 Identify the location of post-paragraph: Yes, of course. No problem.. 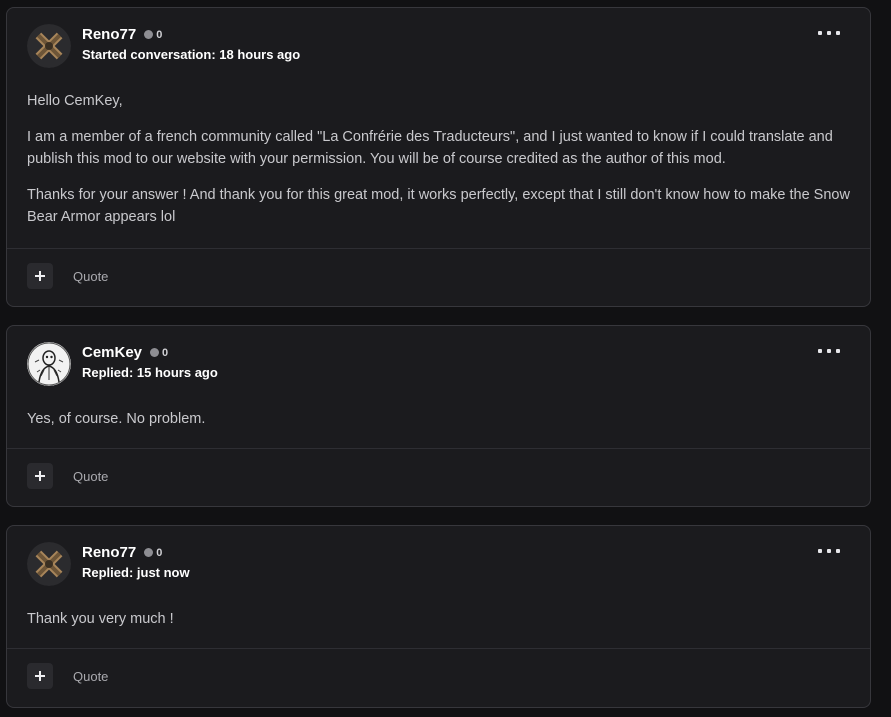
(116, 419).